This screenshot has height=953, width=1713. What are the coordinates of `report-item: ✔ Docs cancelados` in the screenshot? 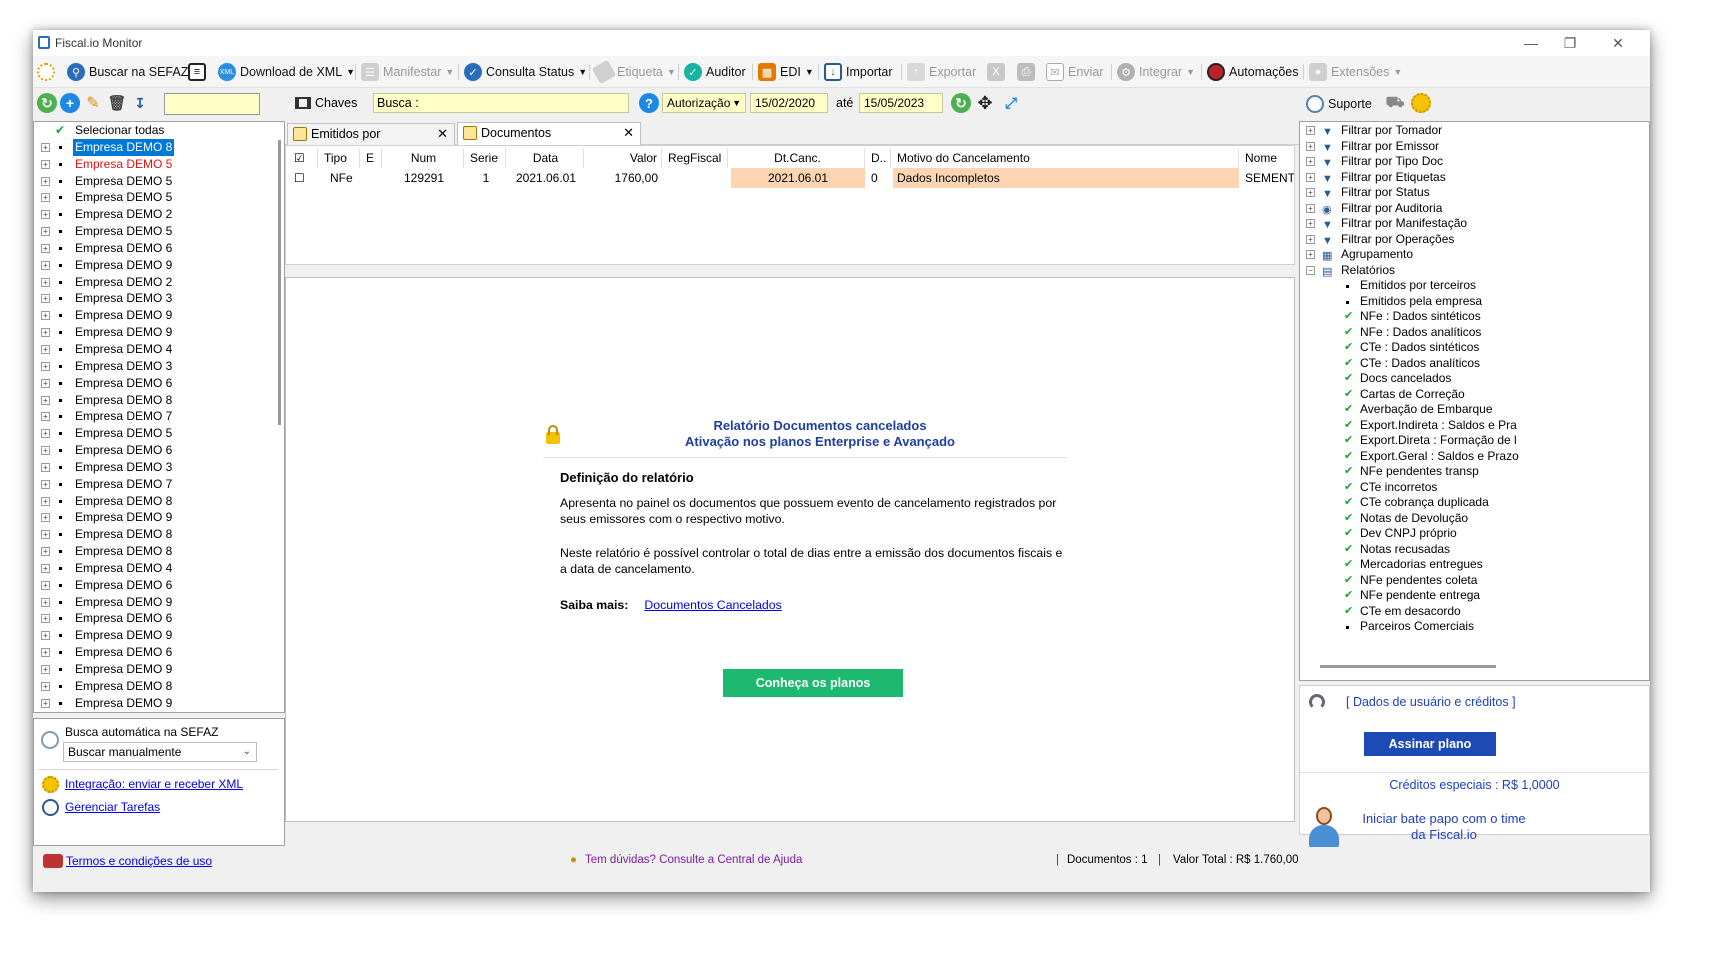 It's located at (1474, 379).